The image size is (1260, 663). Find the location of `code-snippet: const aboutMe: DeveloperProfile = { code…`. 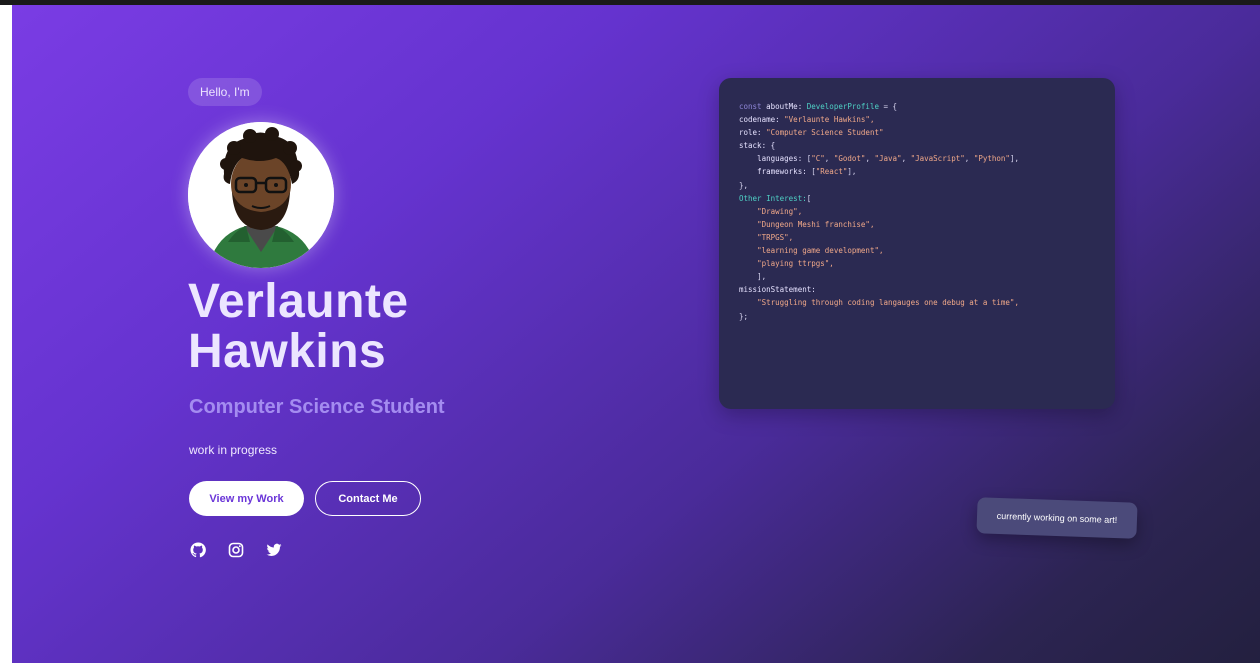

code-snippet: const aboutMe: DeveloperProfile = { code… is located at coordinates (879, 211).